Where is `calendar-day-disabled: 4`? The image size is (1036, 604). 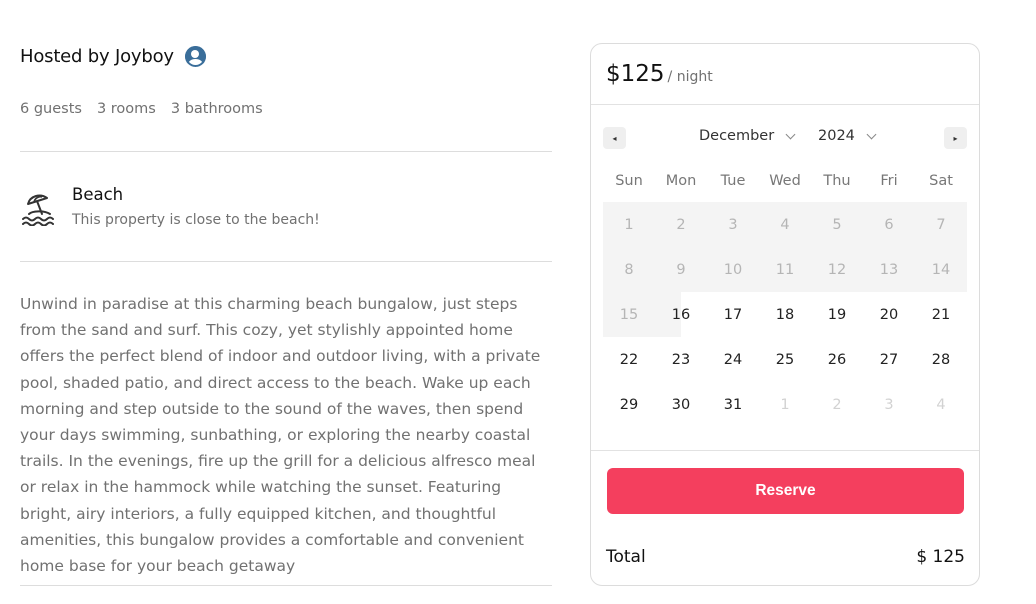 calendar-day-disabled: 4 is located at coordinates (785, 224).